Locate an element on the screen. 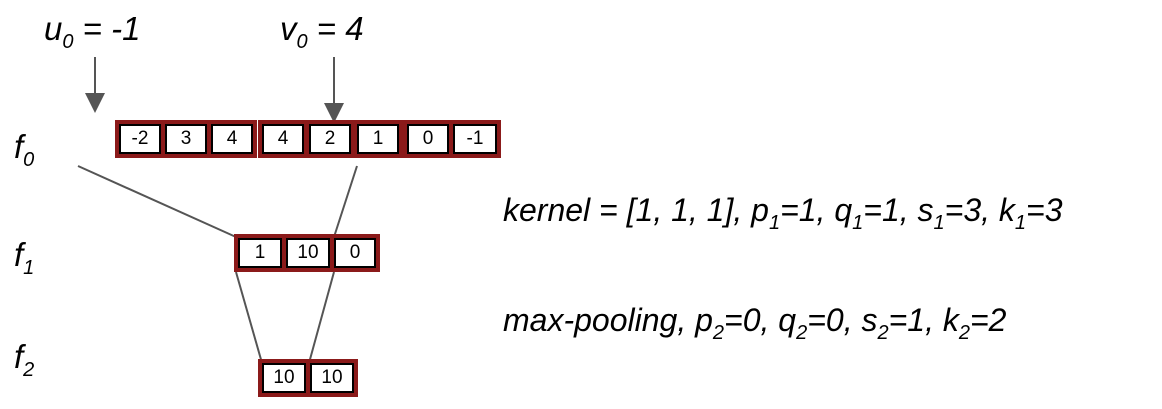  v0-label: v0 = 4 is located at coordinates (322, 31).